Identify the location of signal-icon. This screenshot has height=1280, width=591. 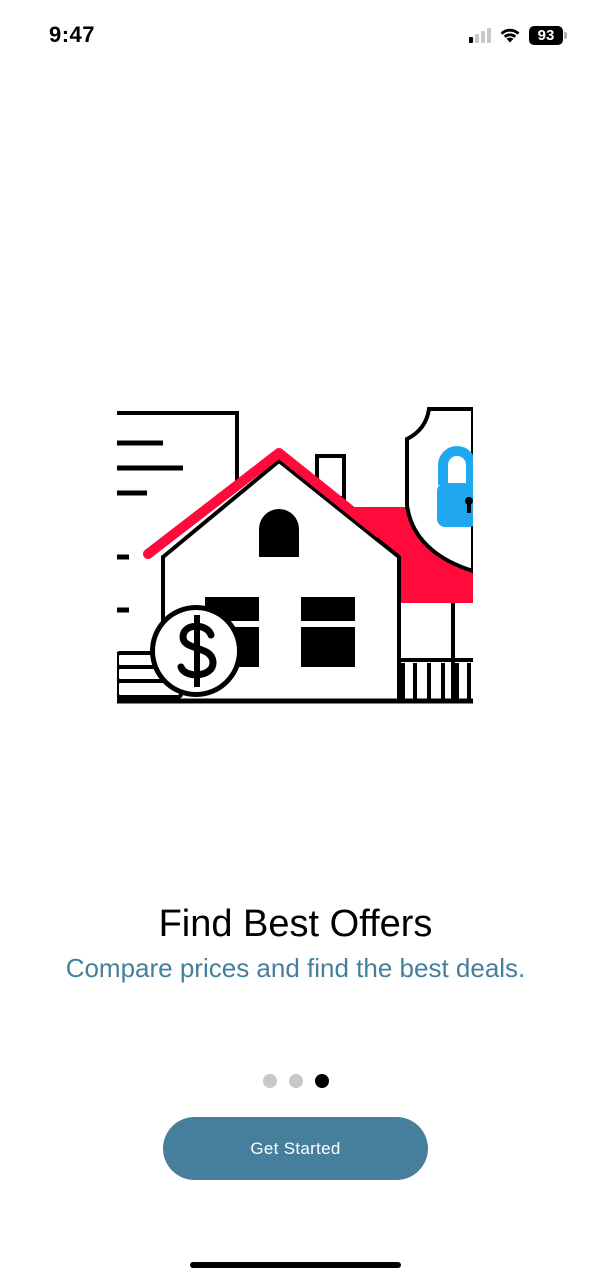
(480, 35).